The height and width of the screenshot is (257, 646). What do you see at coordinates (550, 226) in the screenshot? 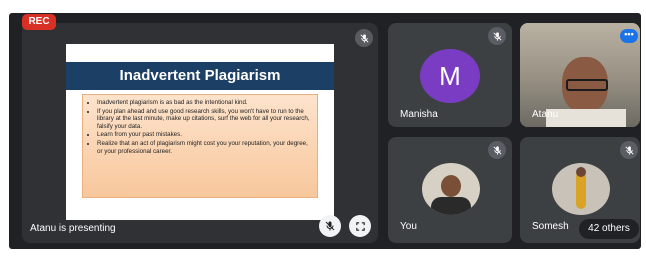
I see `participant-name: Somesh` at bounding box center [550, 226].